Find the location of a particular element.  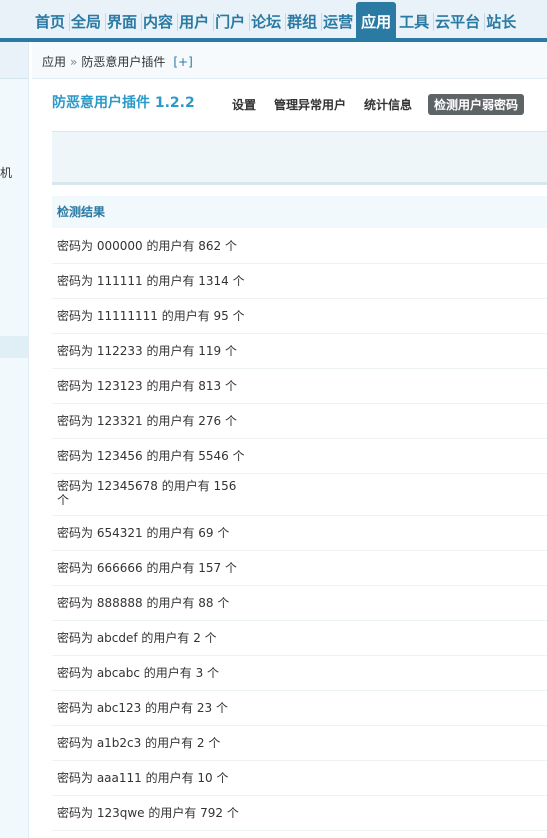

result-text: 密码为 123qwe 的用户有 792 个 is located at coordinates (148, 813).